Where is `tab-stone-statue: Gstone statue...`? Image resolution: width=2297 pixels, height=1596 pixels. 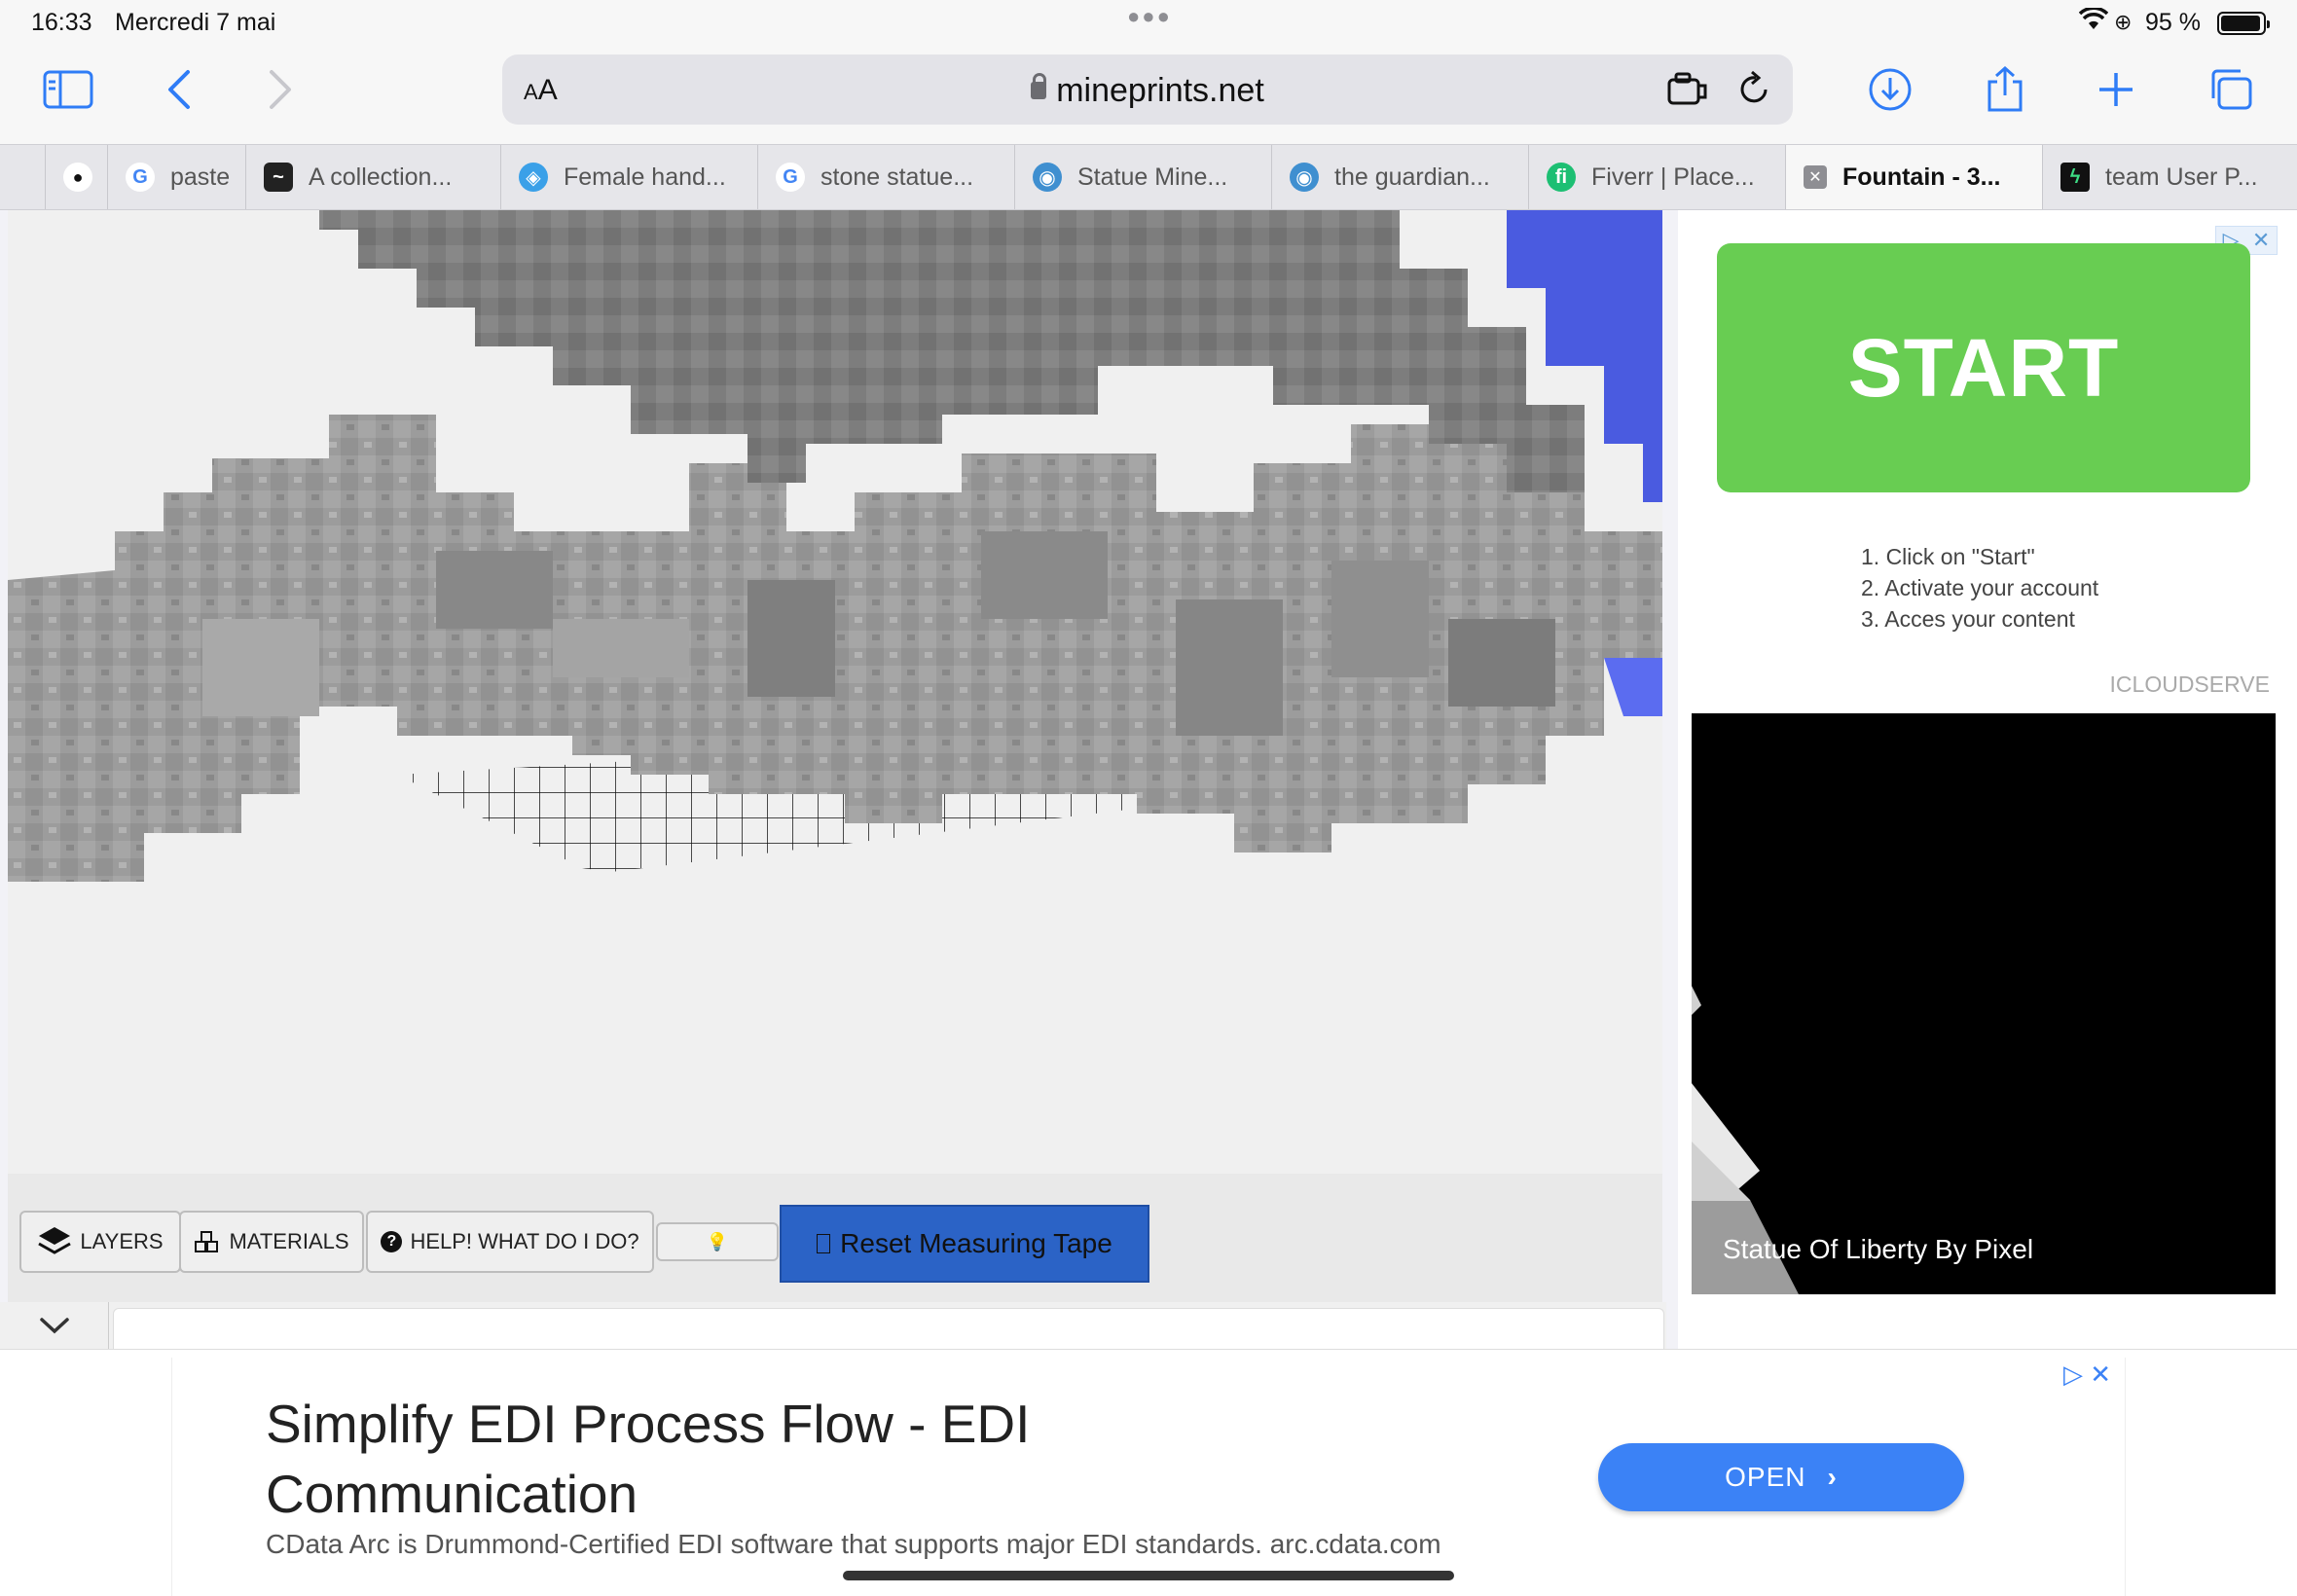
tab-stone-statue: Gstone statue... is located at coordinates (886, 177).